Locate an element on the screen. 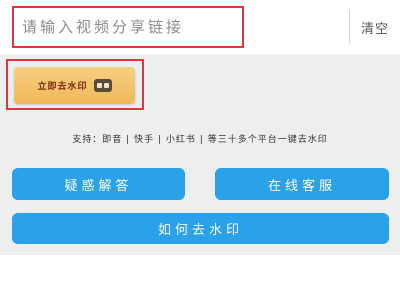  online-service-button: 在线客服 is located at coordinates (302, 184).